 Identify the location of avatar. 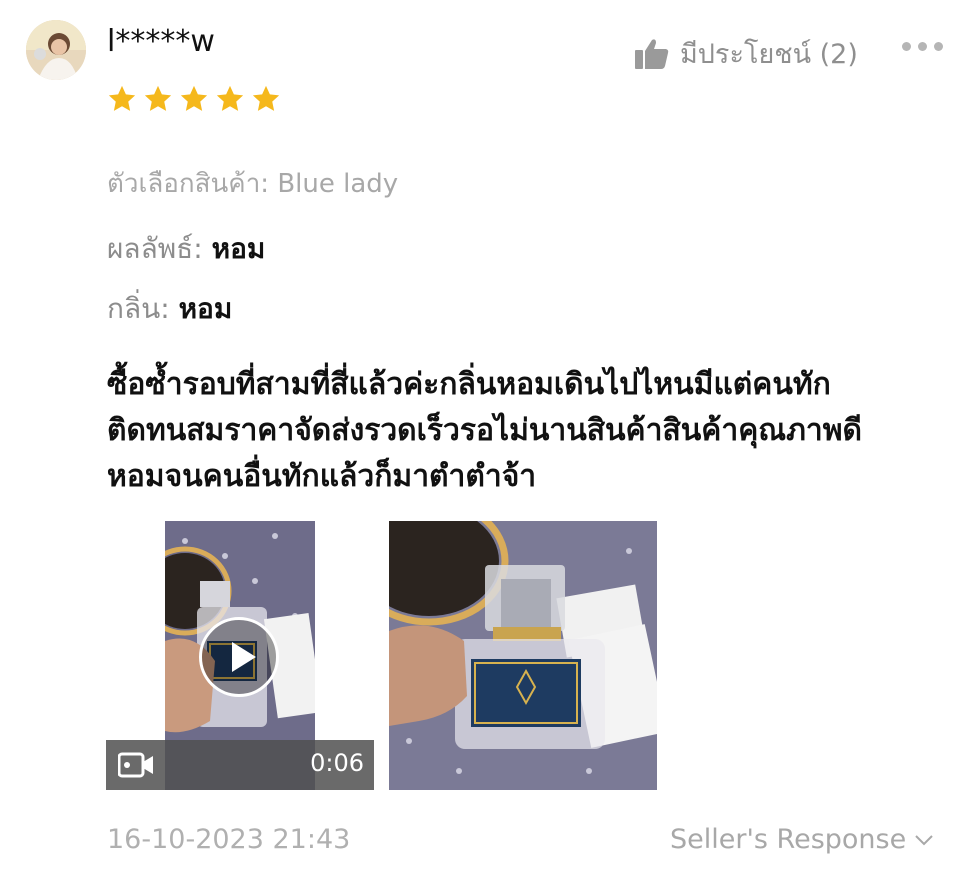
(56, 50).